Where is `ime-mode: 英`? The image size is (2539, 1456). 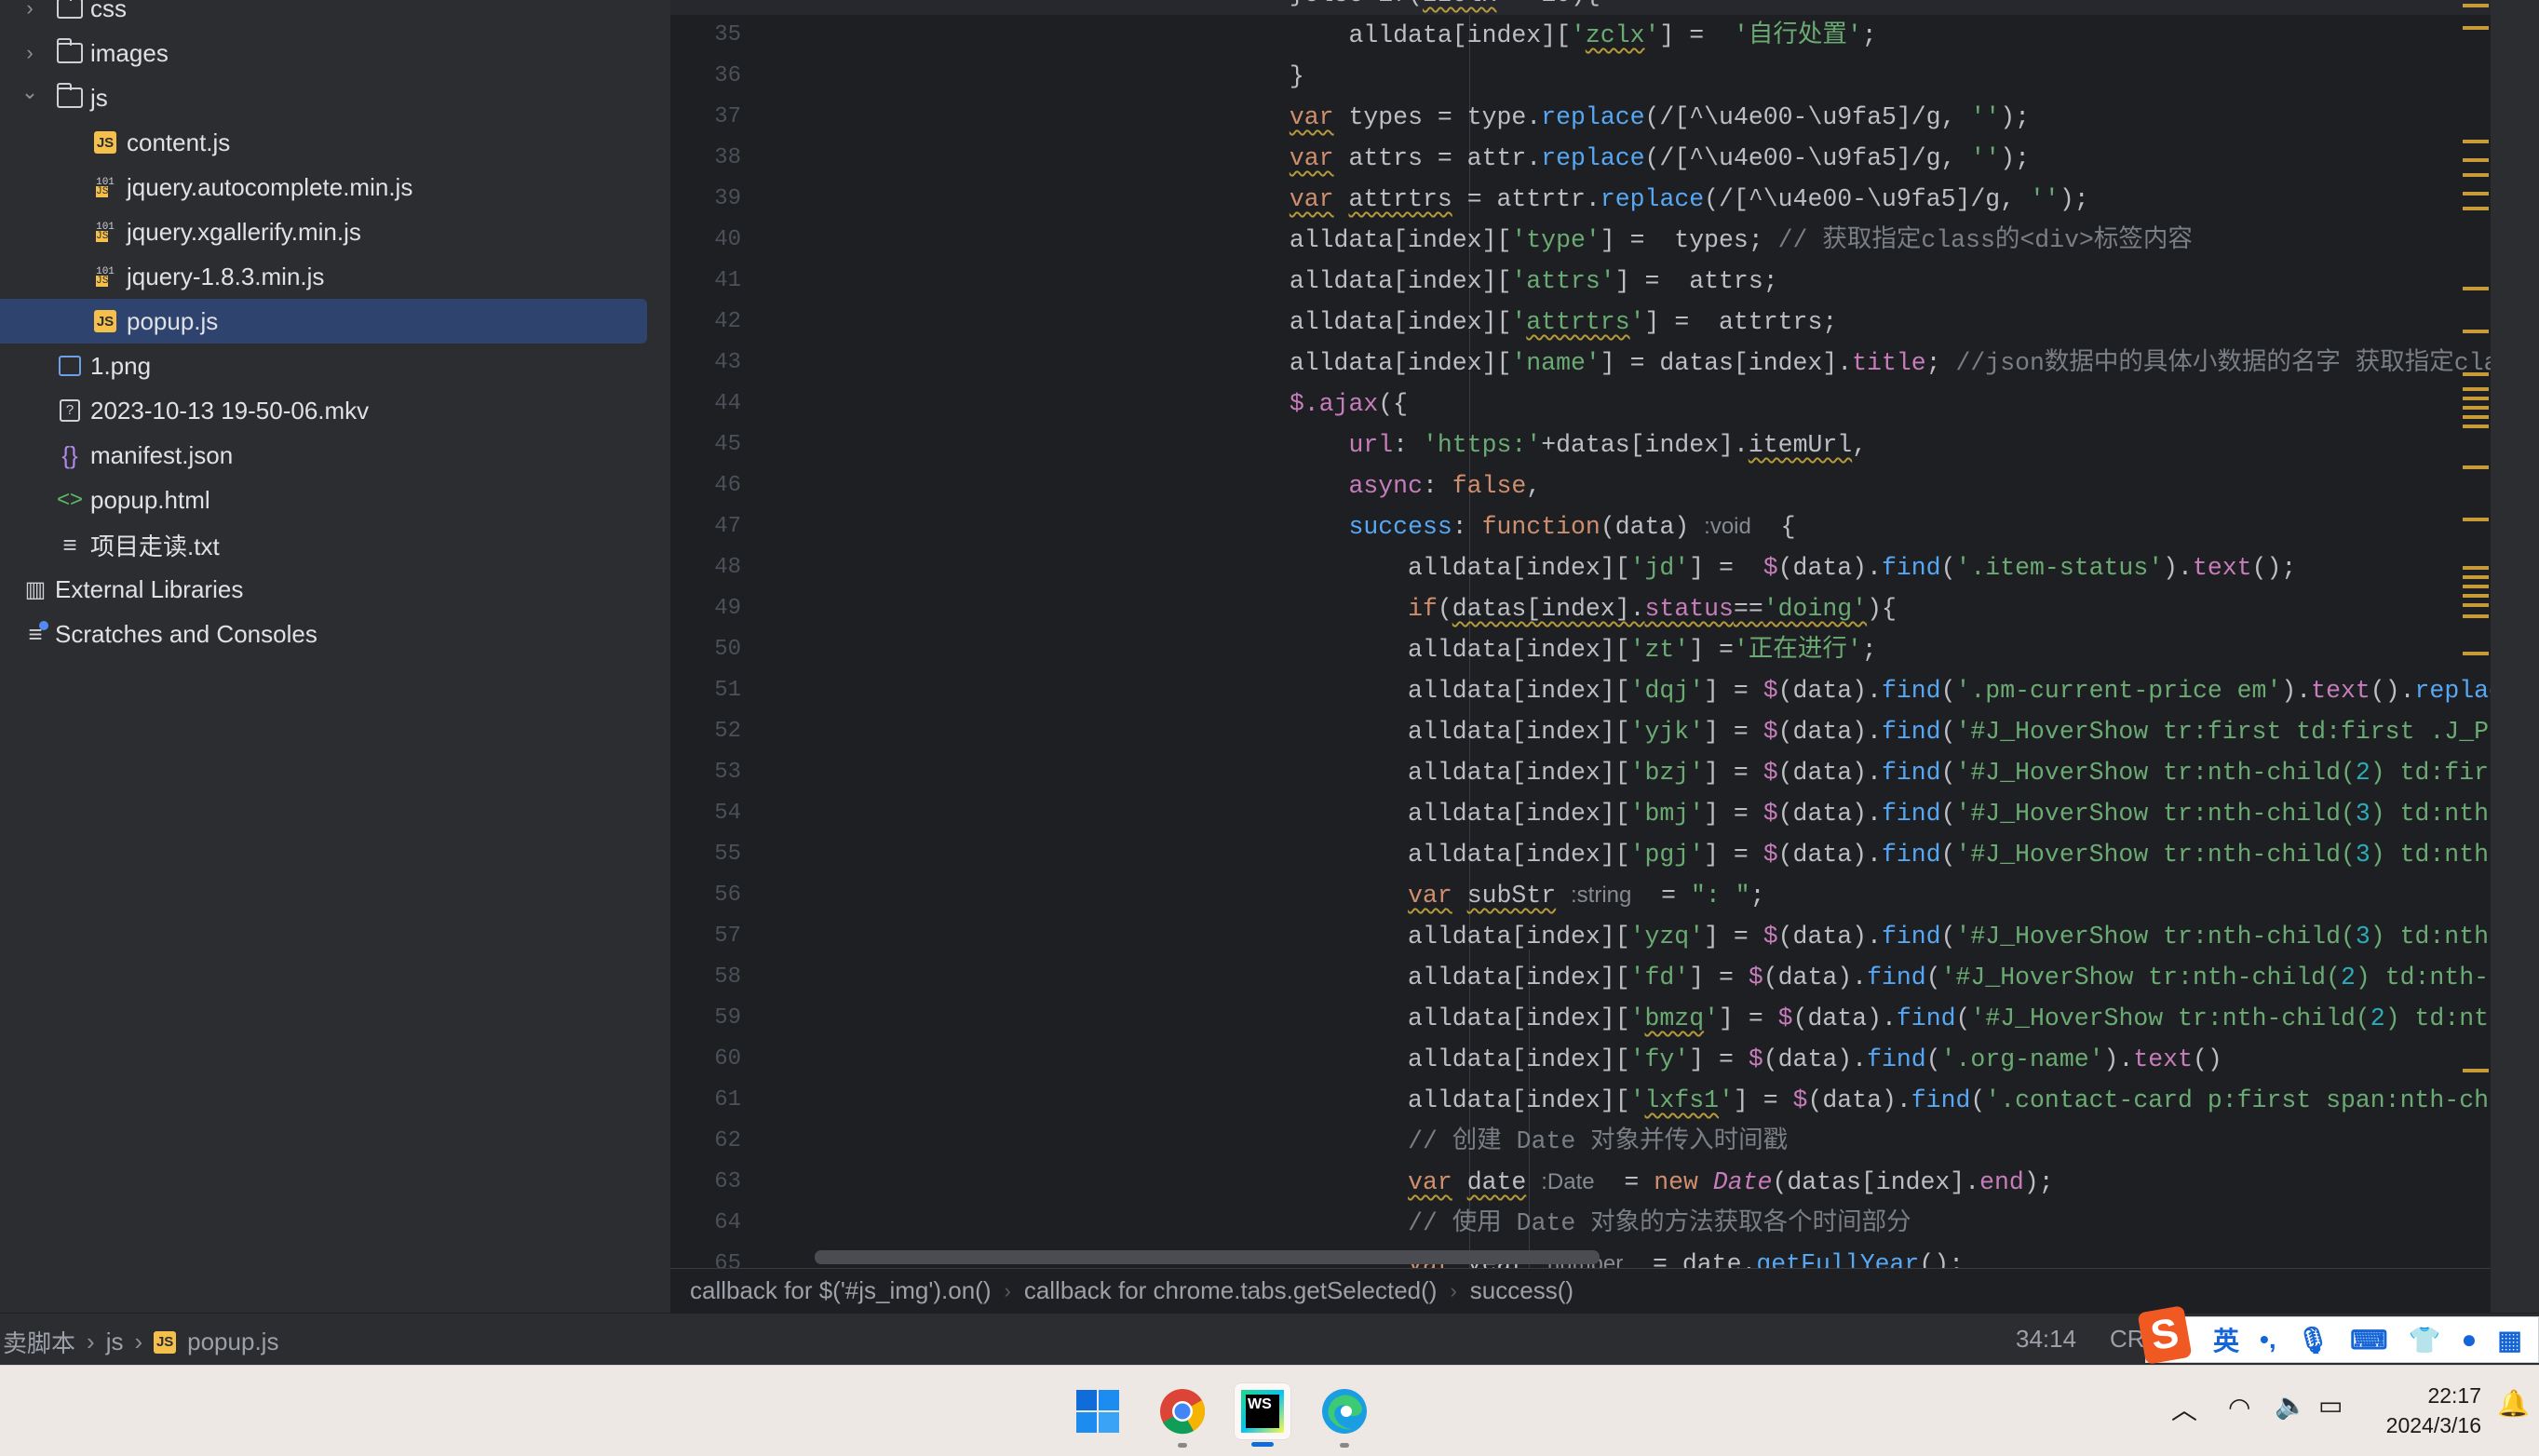 ime-mode: 英 is located at coordinates (2226, 1339).